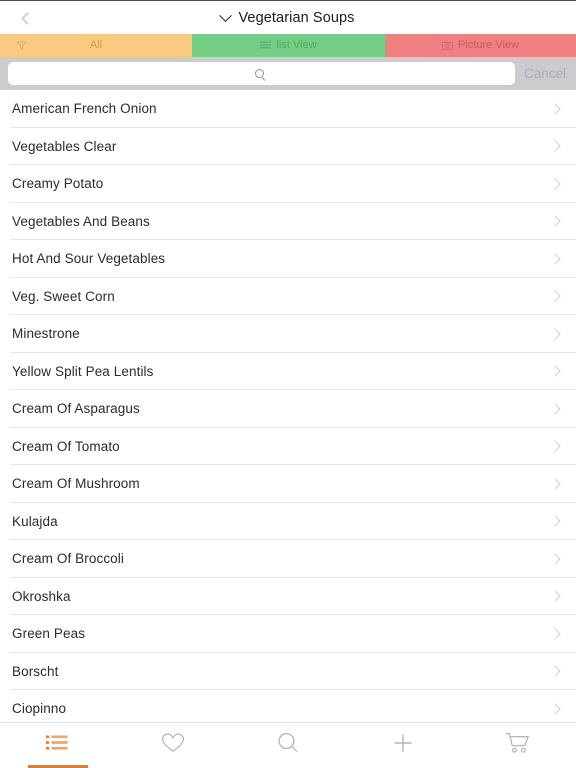 The image size is (576, 768). I want to click on search-input, so click(261, 73).